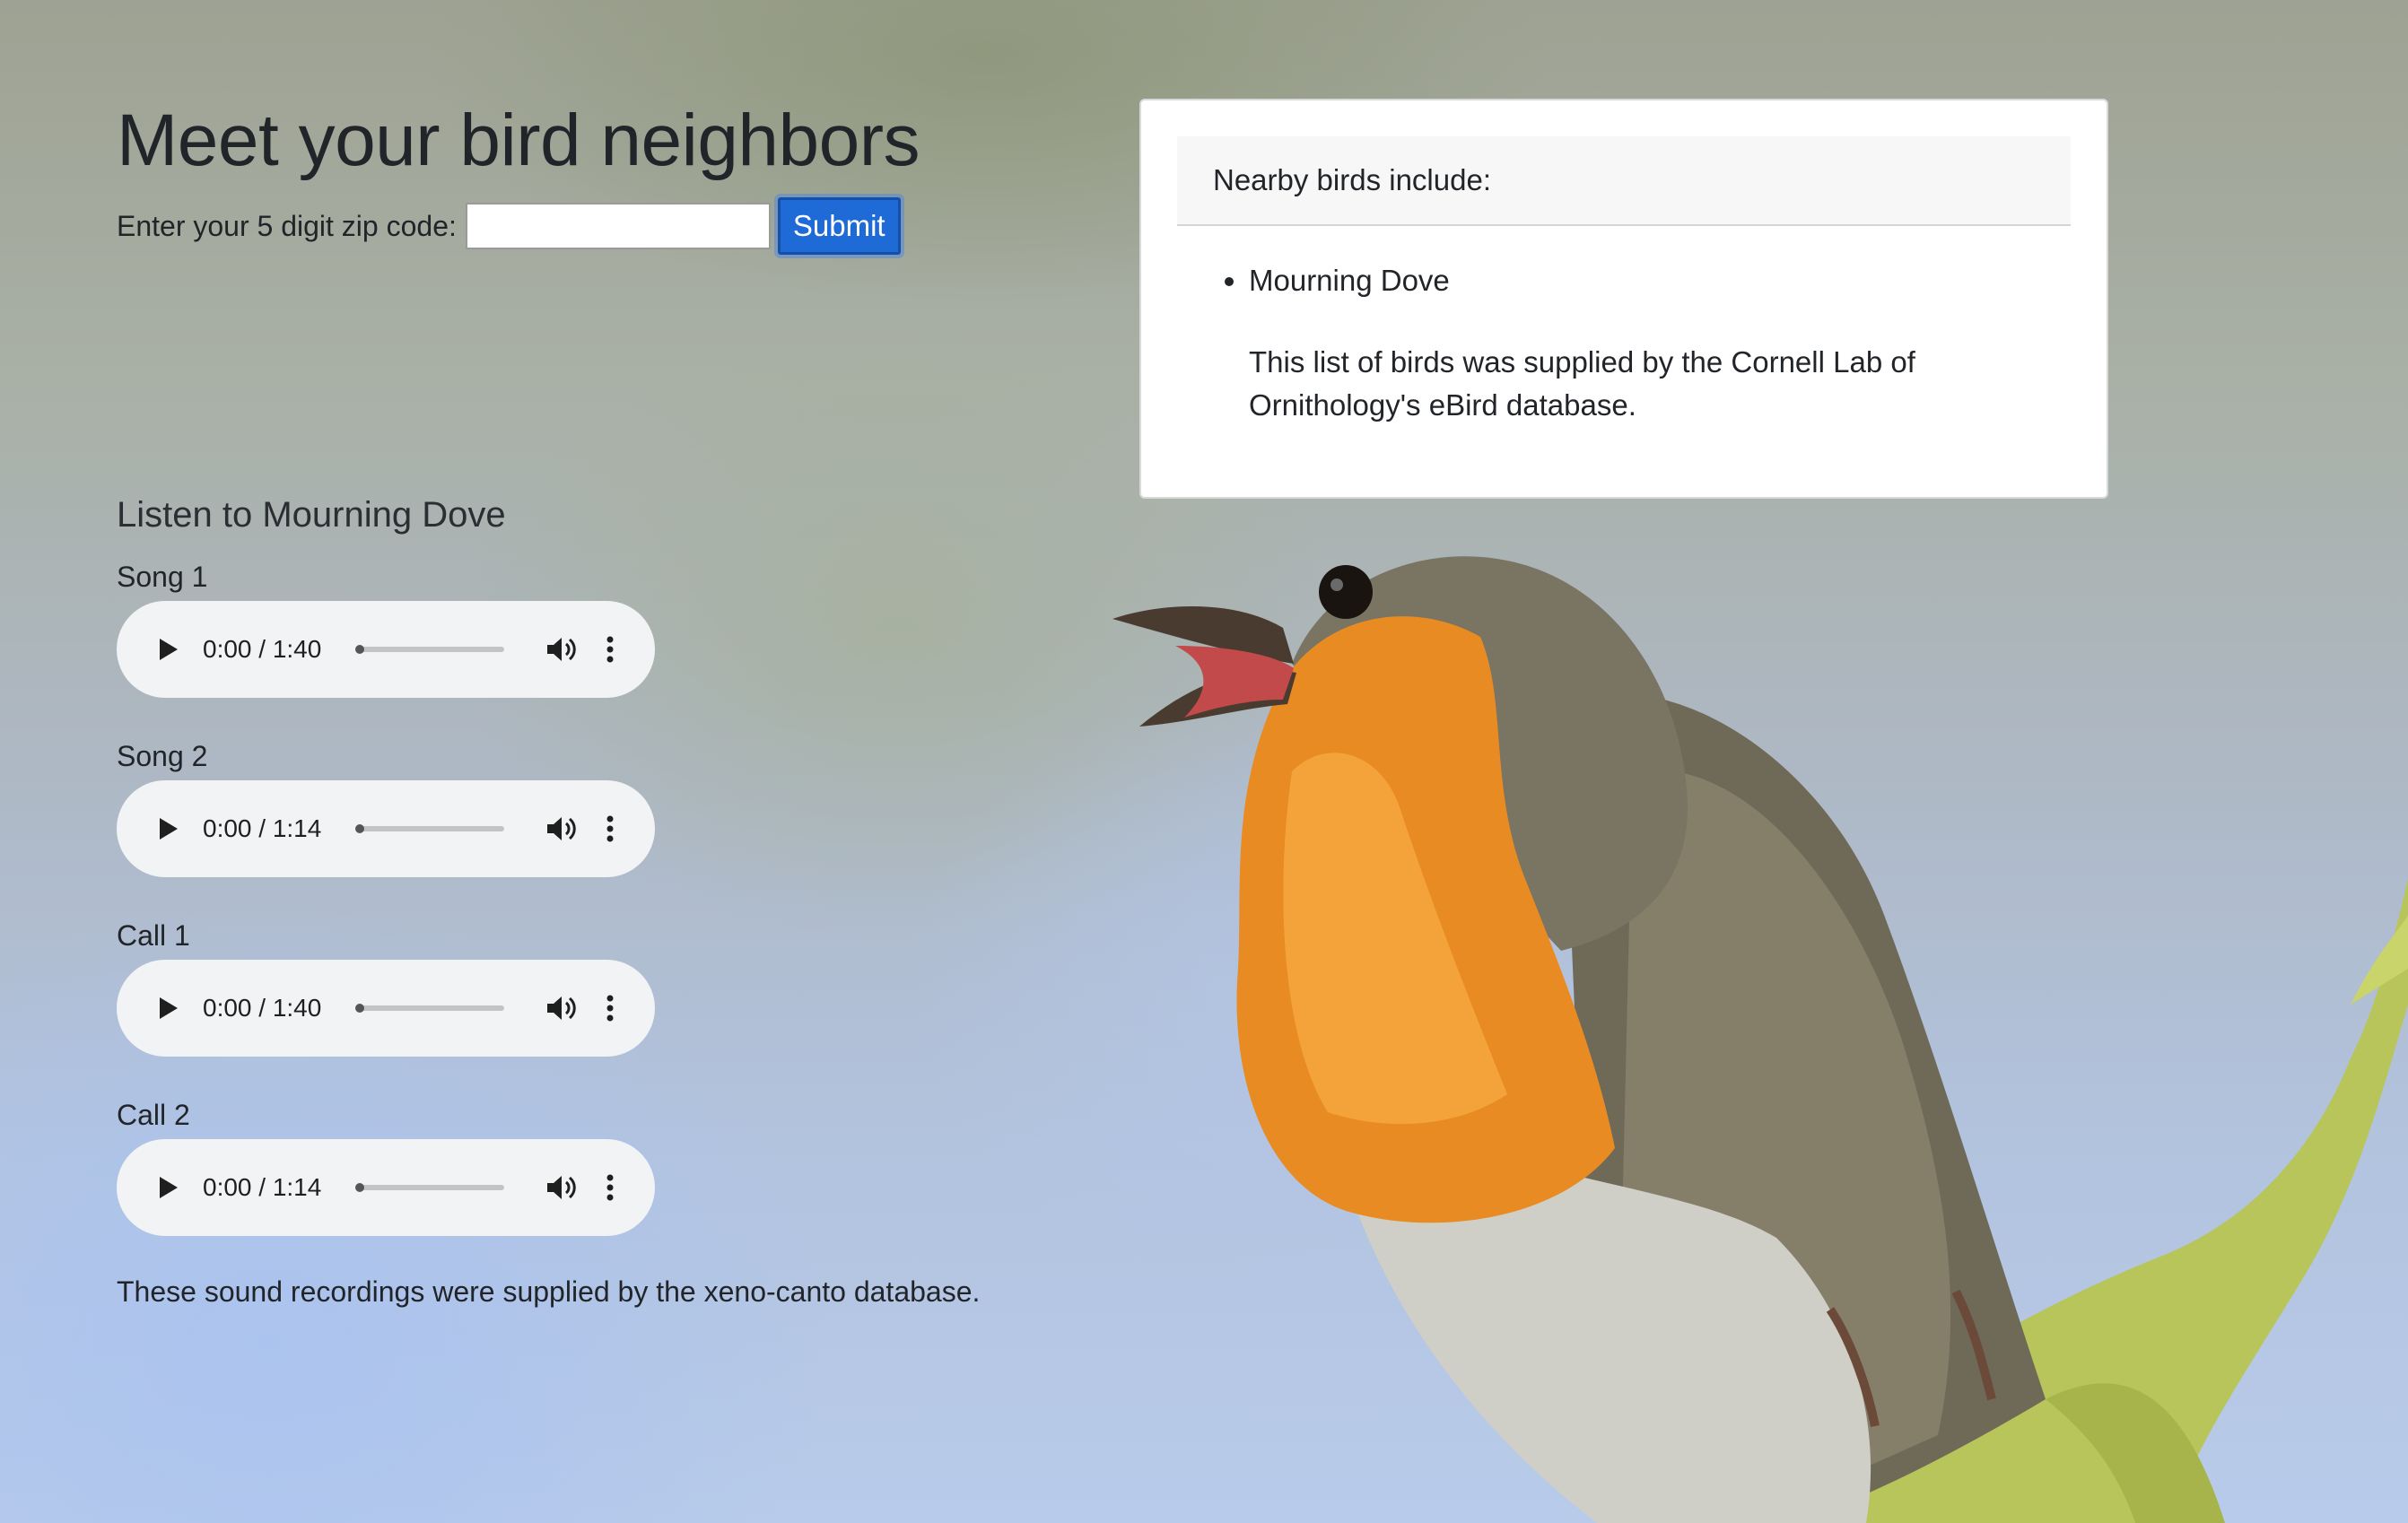 The height and width of the screenshot is (1523, 2408). Describe the element at coordinates (1624, 181) in the screenshot. I see `card-header: Nearby birds include:` at that location.